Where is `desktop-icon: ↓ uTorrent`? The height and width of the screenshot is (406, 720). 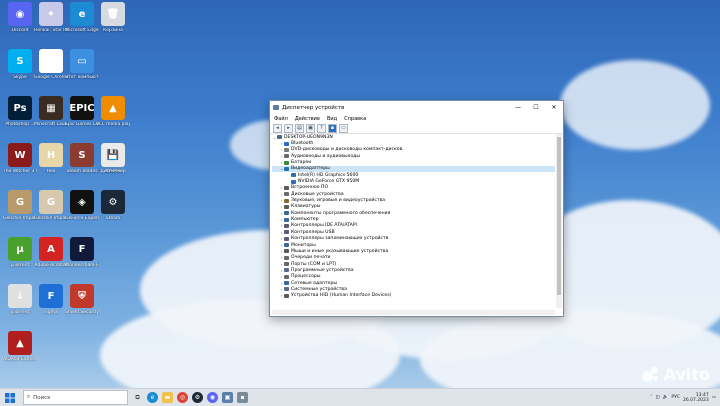 desktop-icon: ↓ uTorrent is located at coordinates (20, 299).